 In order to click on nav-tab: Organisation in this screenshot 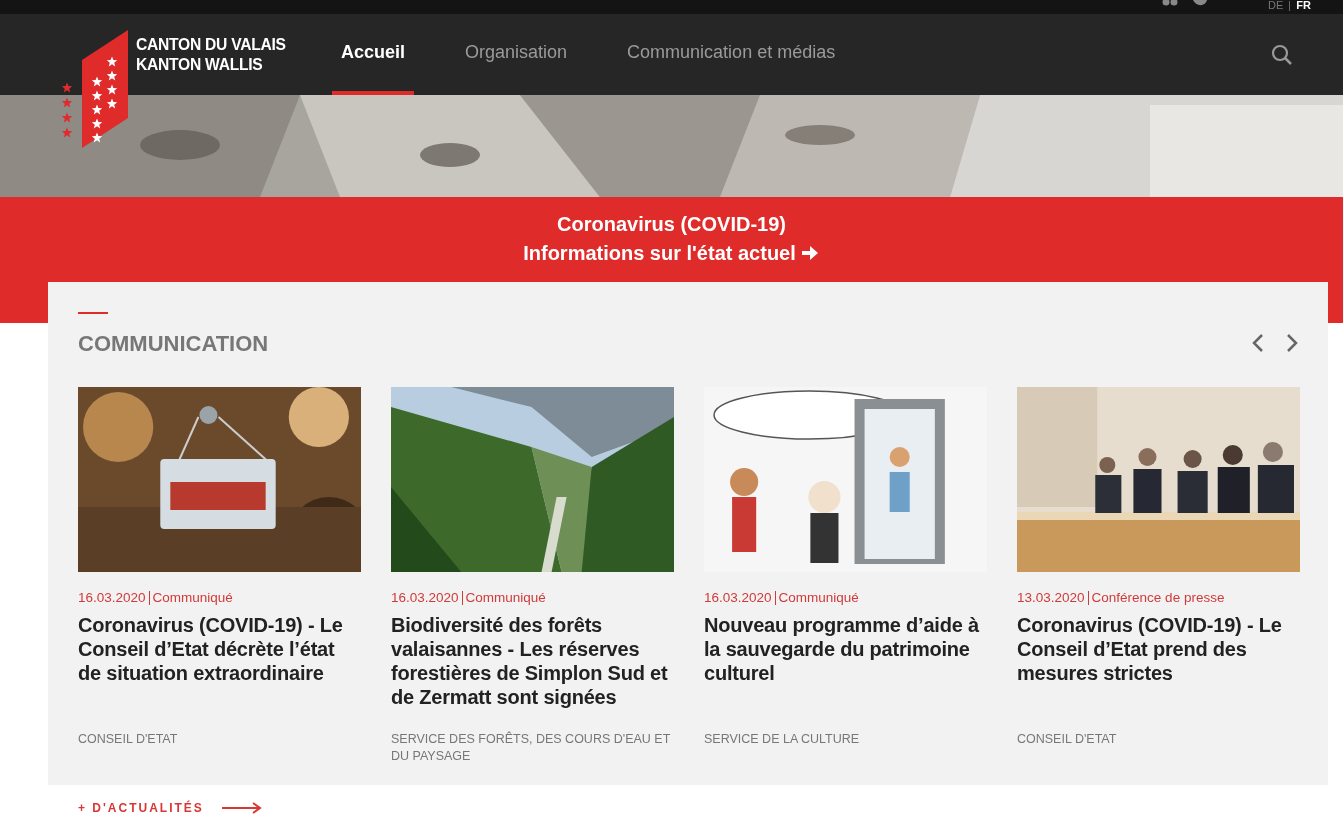, I will do `click(516, 54)`.